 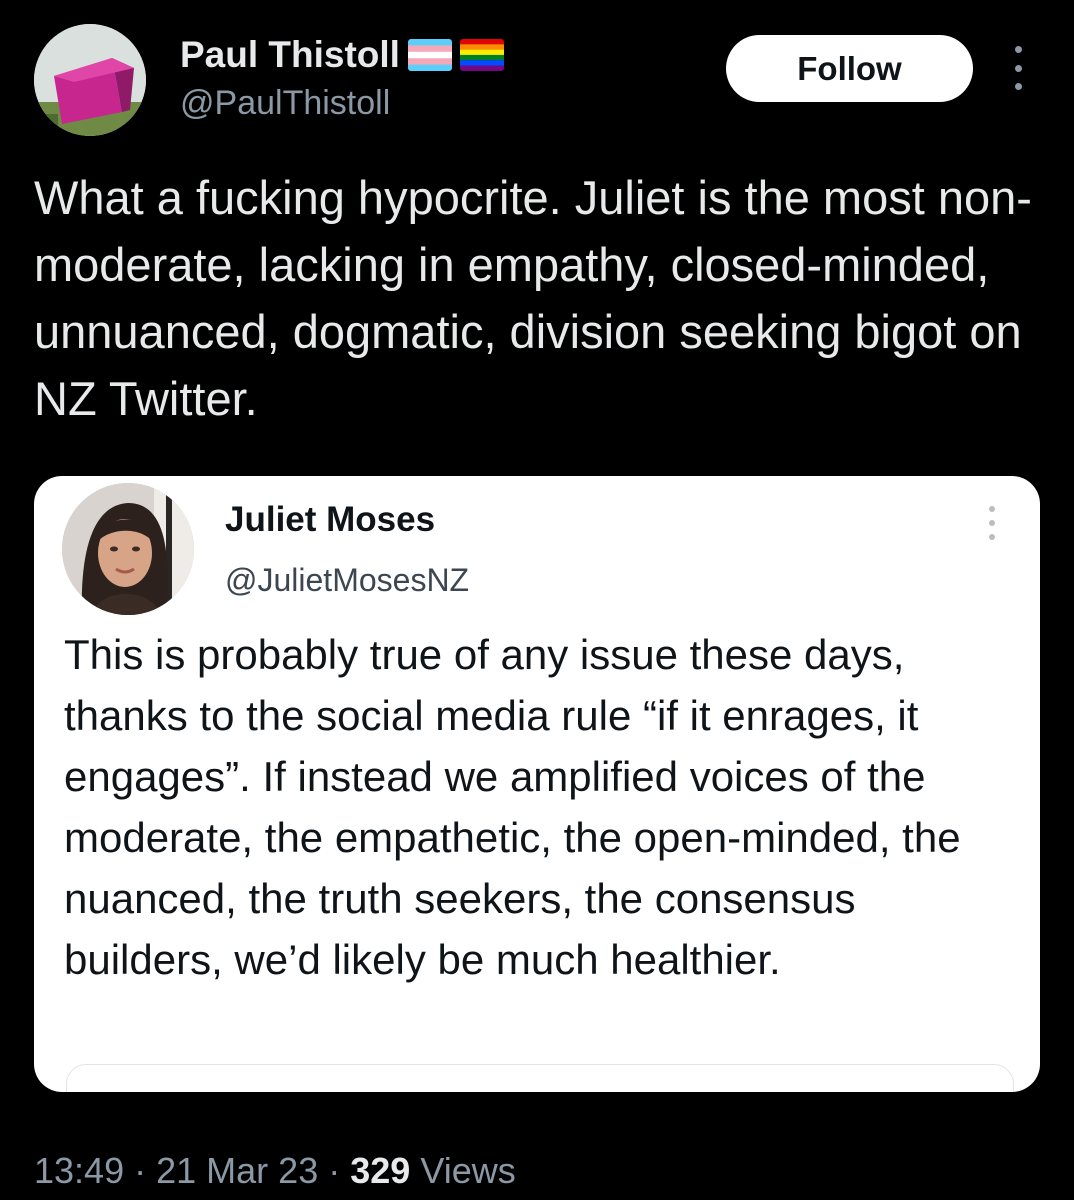 I want to click on tweet-meta: 13:49 · 21 Mar 23 · 329 Views, so click(x=275, y=1171).